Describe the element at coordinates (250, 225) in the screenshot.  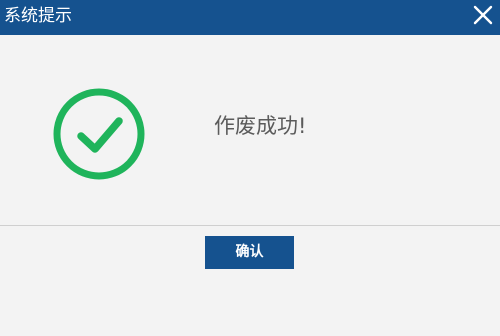
I see `divider` at that location.